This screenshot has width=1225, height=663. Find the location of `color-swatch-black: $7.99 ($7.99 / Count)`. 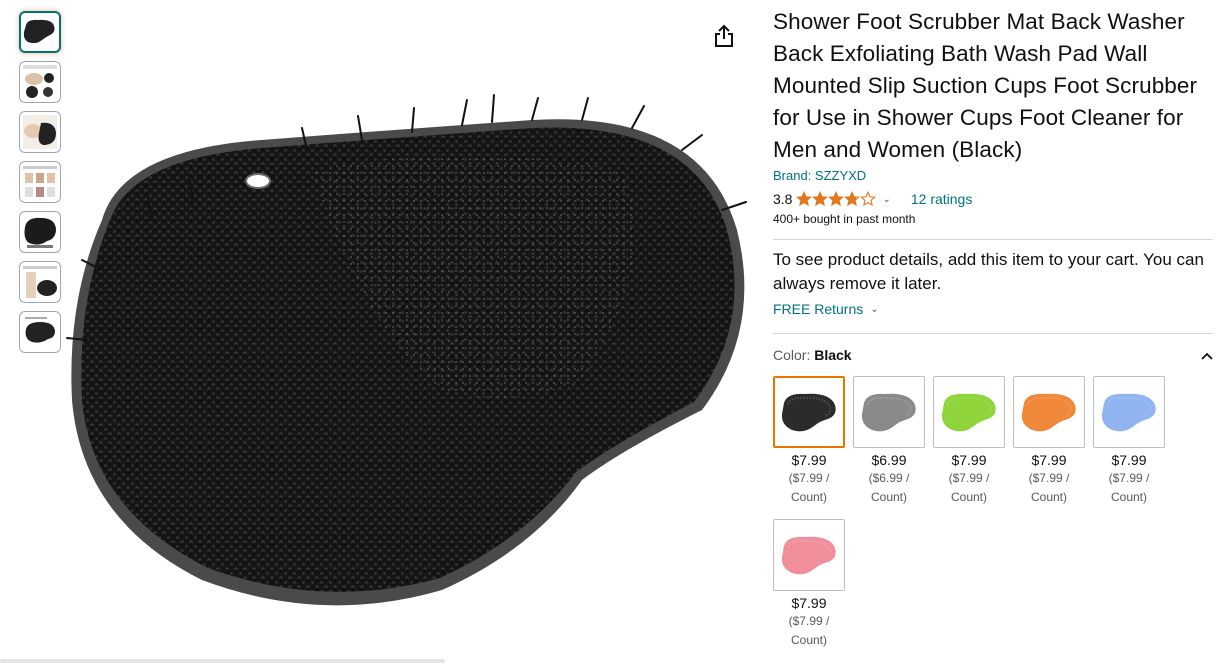

color-swatch-black: $7.99 ($7.99 / Count) is located at coordinates (809, 441).